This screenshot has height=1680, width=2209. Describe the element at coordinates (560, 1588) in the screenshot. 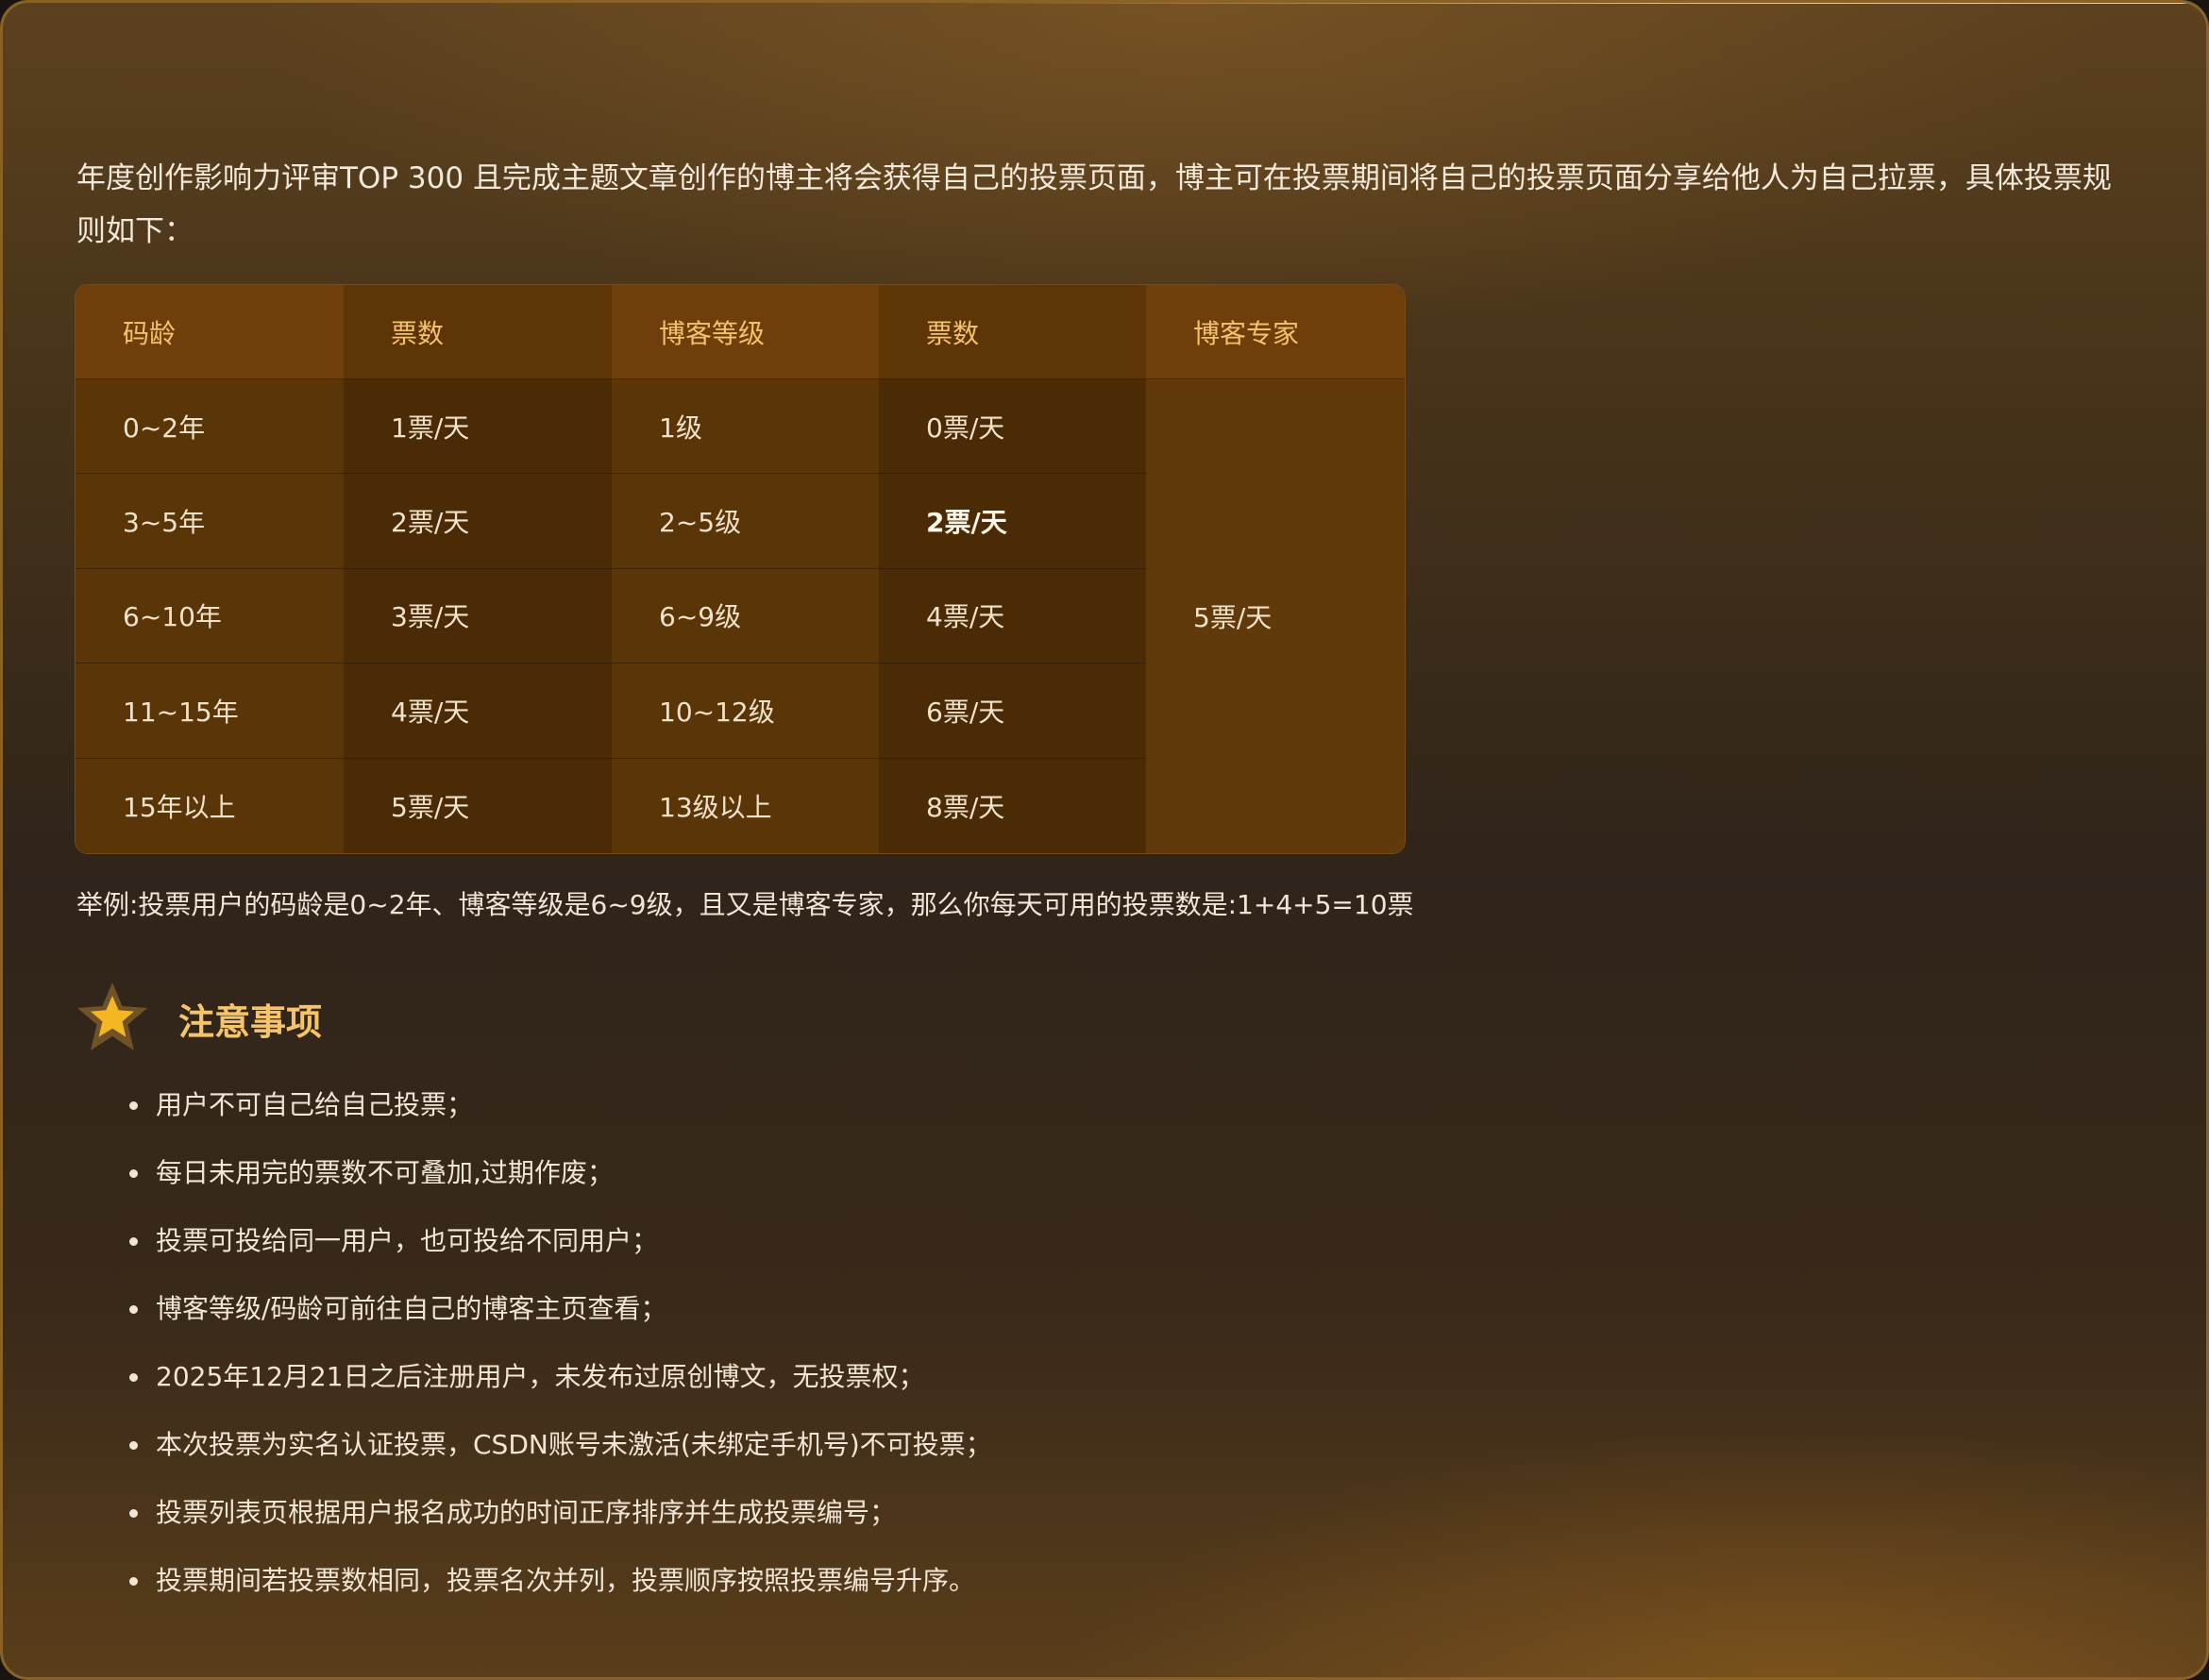

I see `list-item: 投票期间若投票数相同，投票名次并列，投票顺序按照投票编号升序。` at that location.